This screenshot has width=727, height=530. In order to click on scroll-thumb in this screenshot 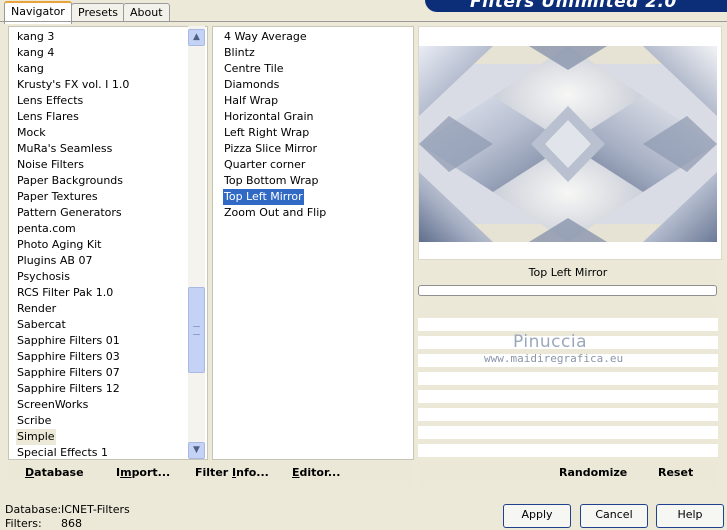, I will do `click(196, 330)`.